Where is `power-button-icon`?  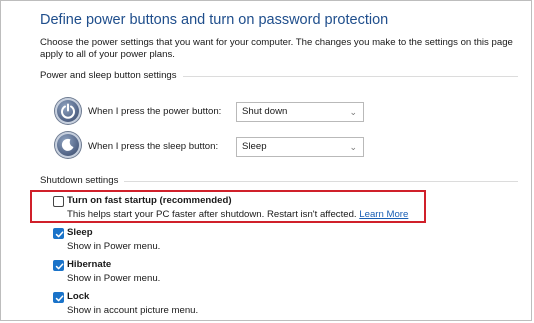 power-button-icon is located at coordinates (68, 111).